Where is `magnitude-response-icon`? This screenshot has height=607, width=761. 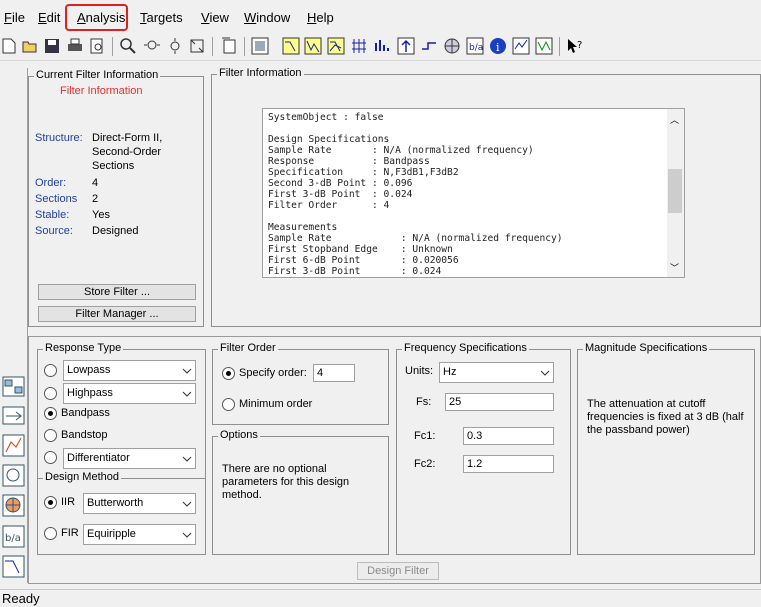 magnitude-response-icon is located at coordinates (291, 46).